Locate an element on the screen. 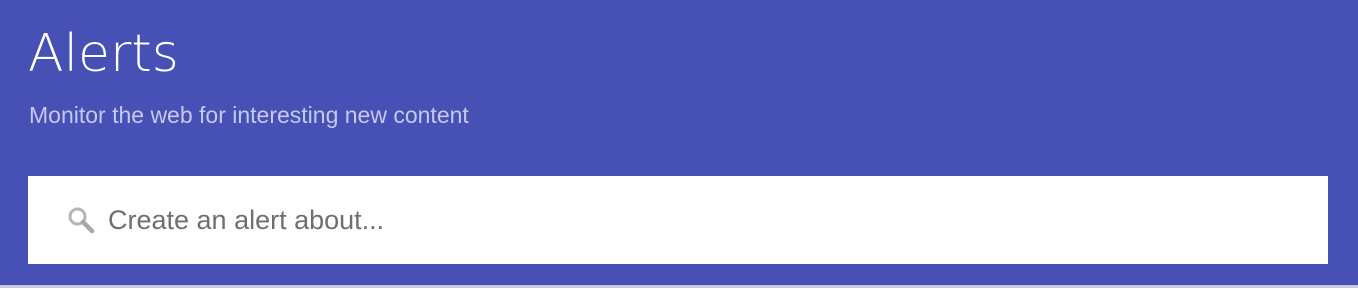 The image size is (1358, 288). page-title: Alerts is located at coordinates (103, 54).